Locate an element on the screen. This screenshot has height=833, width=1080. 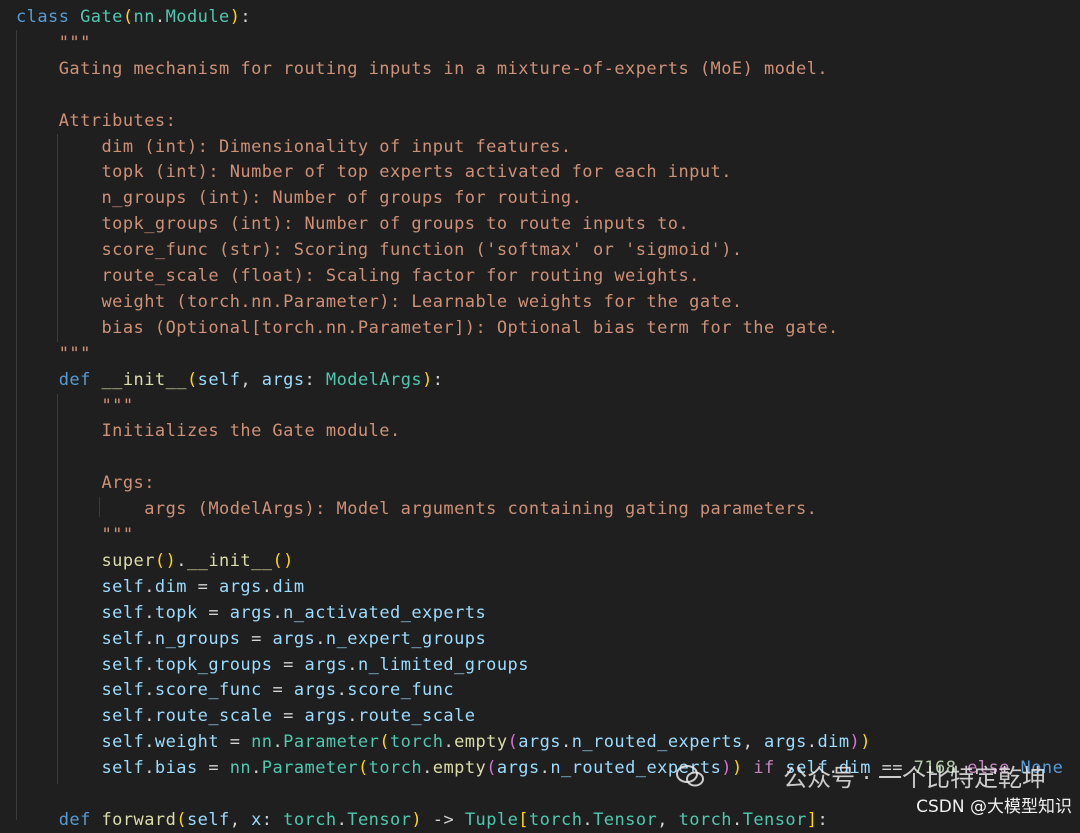
code-token: ] is located at coordinates (812, 819).